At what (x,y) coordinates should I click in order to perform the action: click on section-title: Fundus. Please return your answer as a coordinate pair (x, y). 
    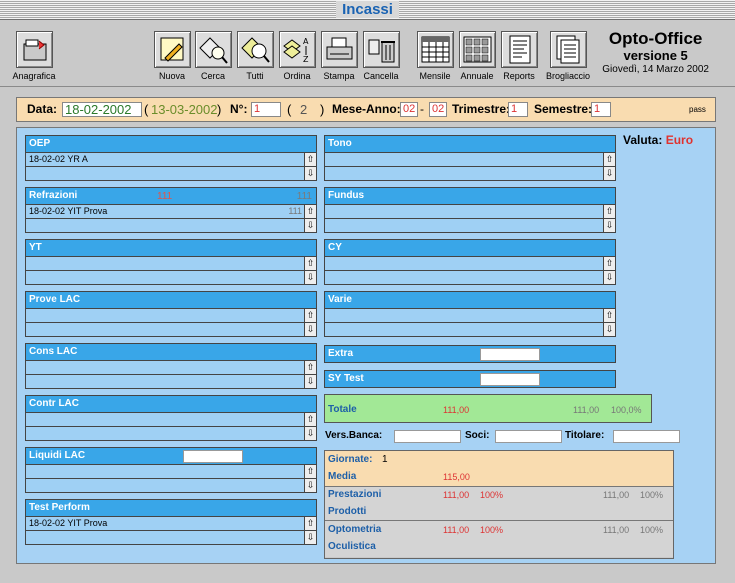
    Looking at the image, I should click on (470, 196).